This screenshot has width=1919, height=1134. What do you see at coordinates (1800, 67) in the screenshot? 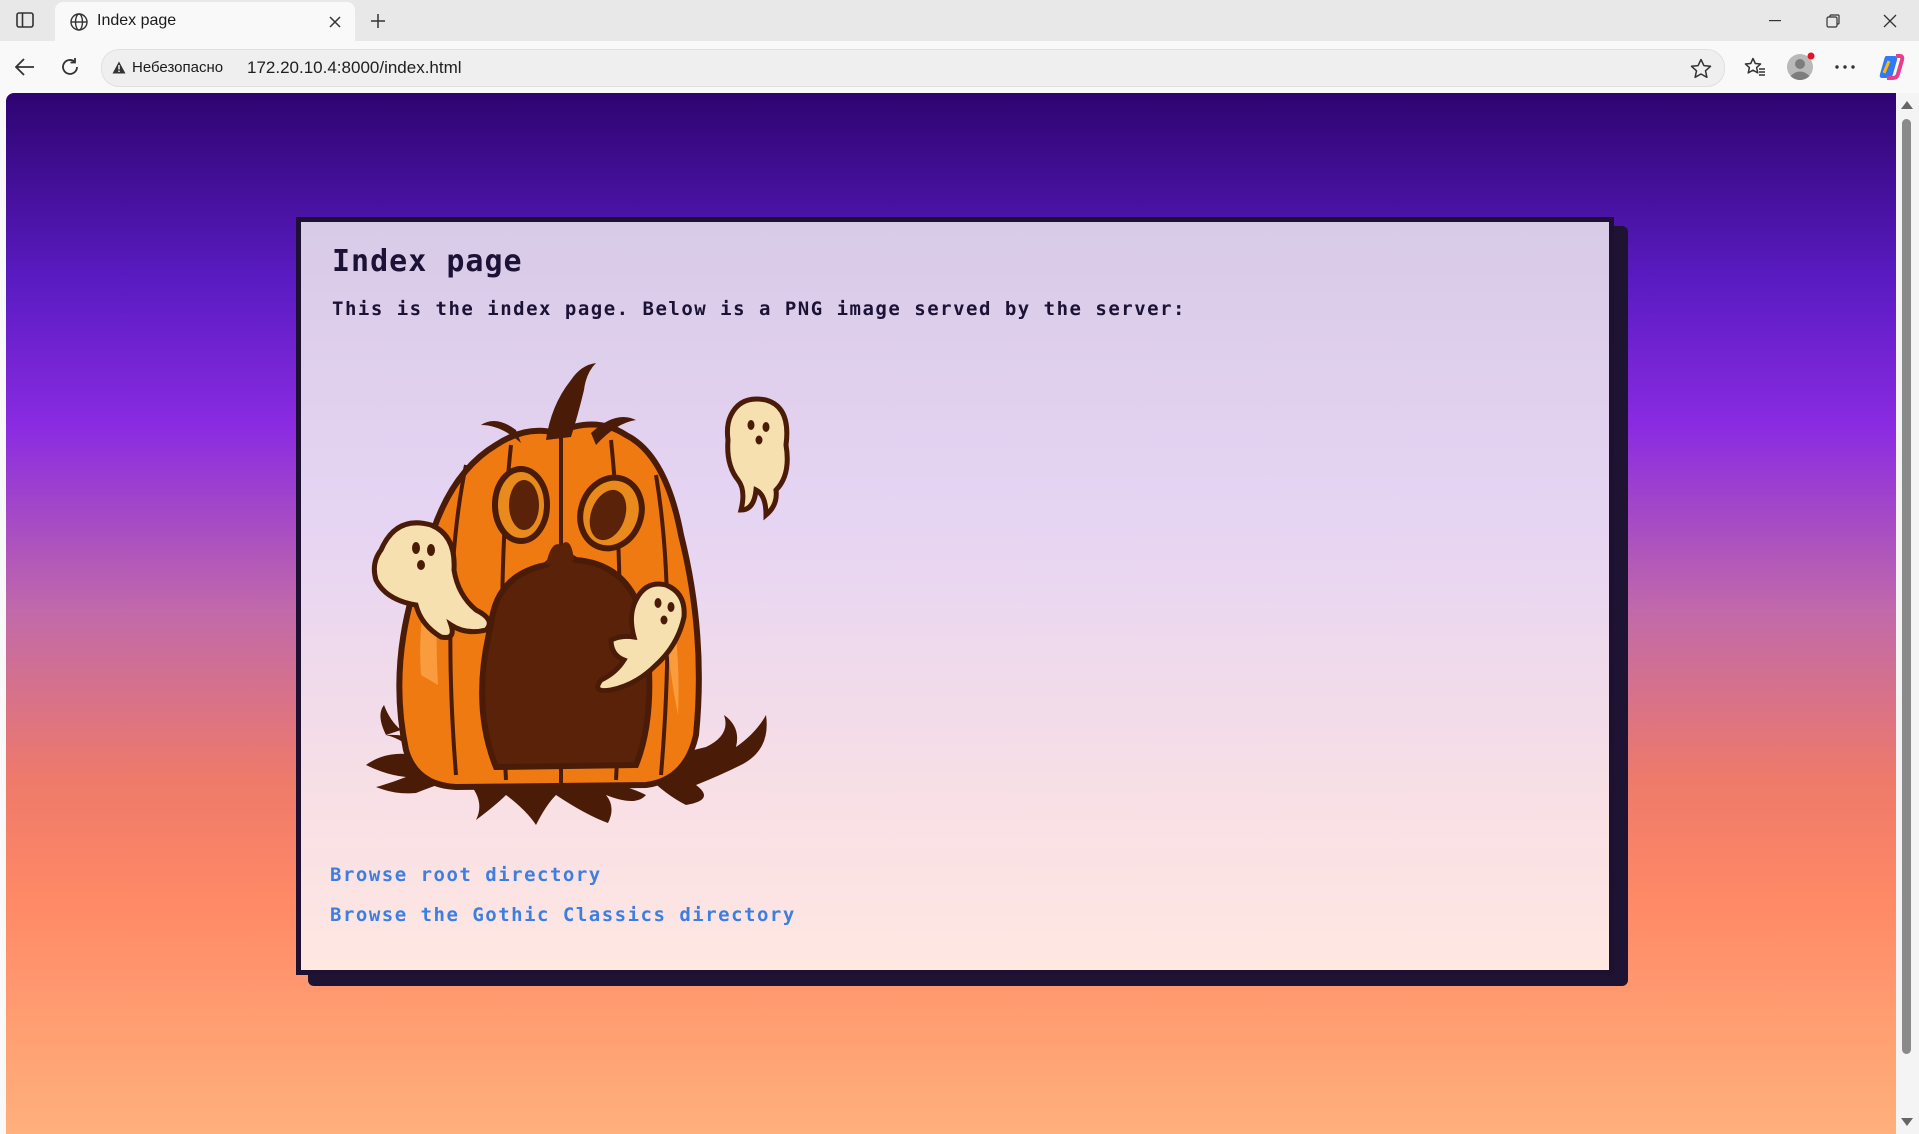
I see `profile-avatar-icon` at bounding box center [1800, 67].